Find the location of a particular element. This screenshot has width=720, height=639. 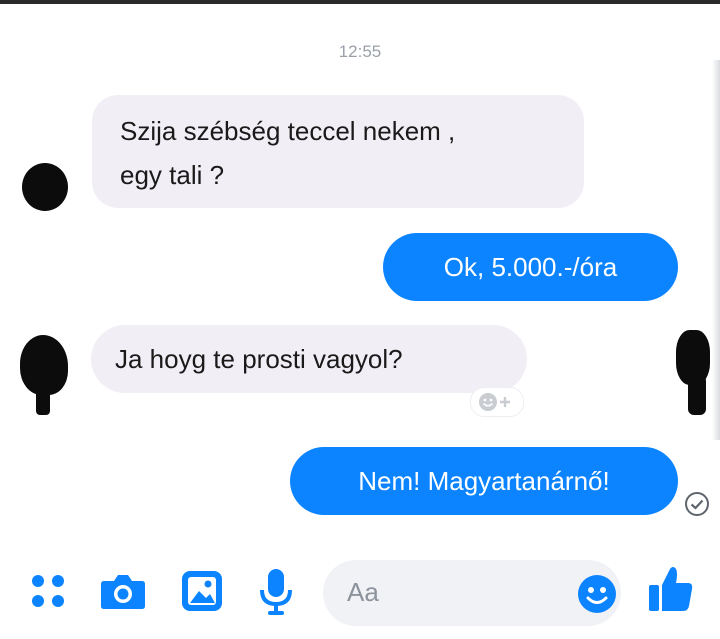

gallery-icon is located at coordinates (202, 591).